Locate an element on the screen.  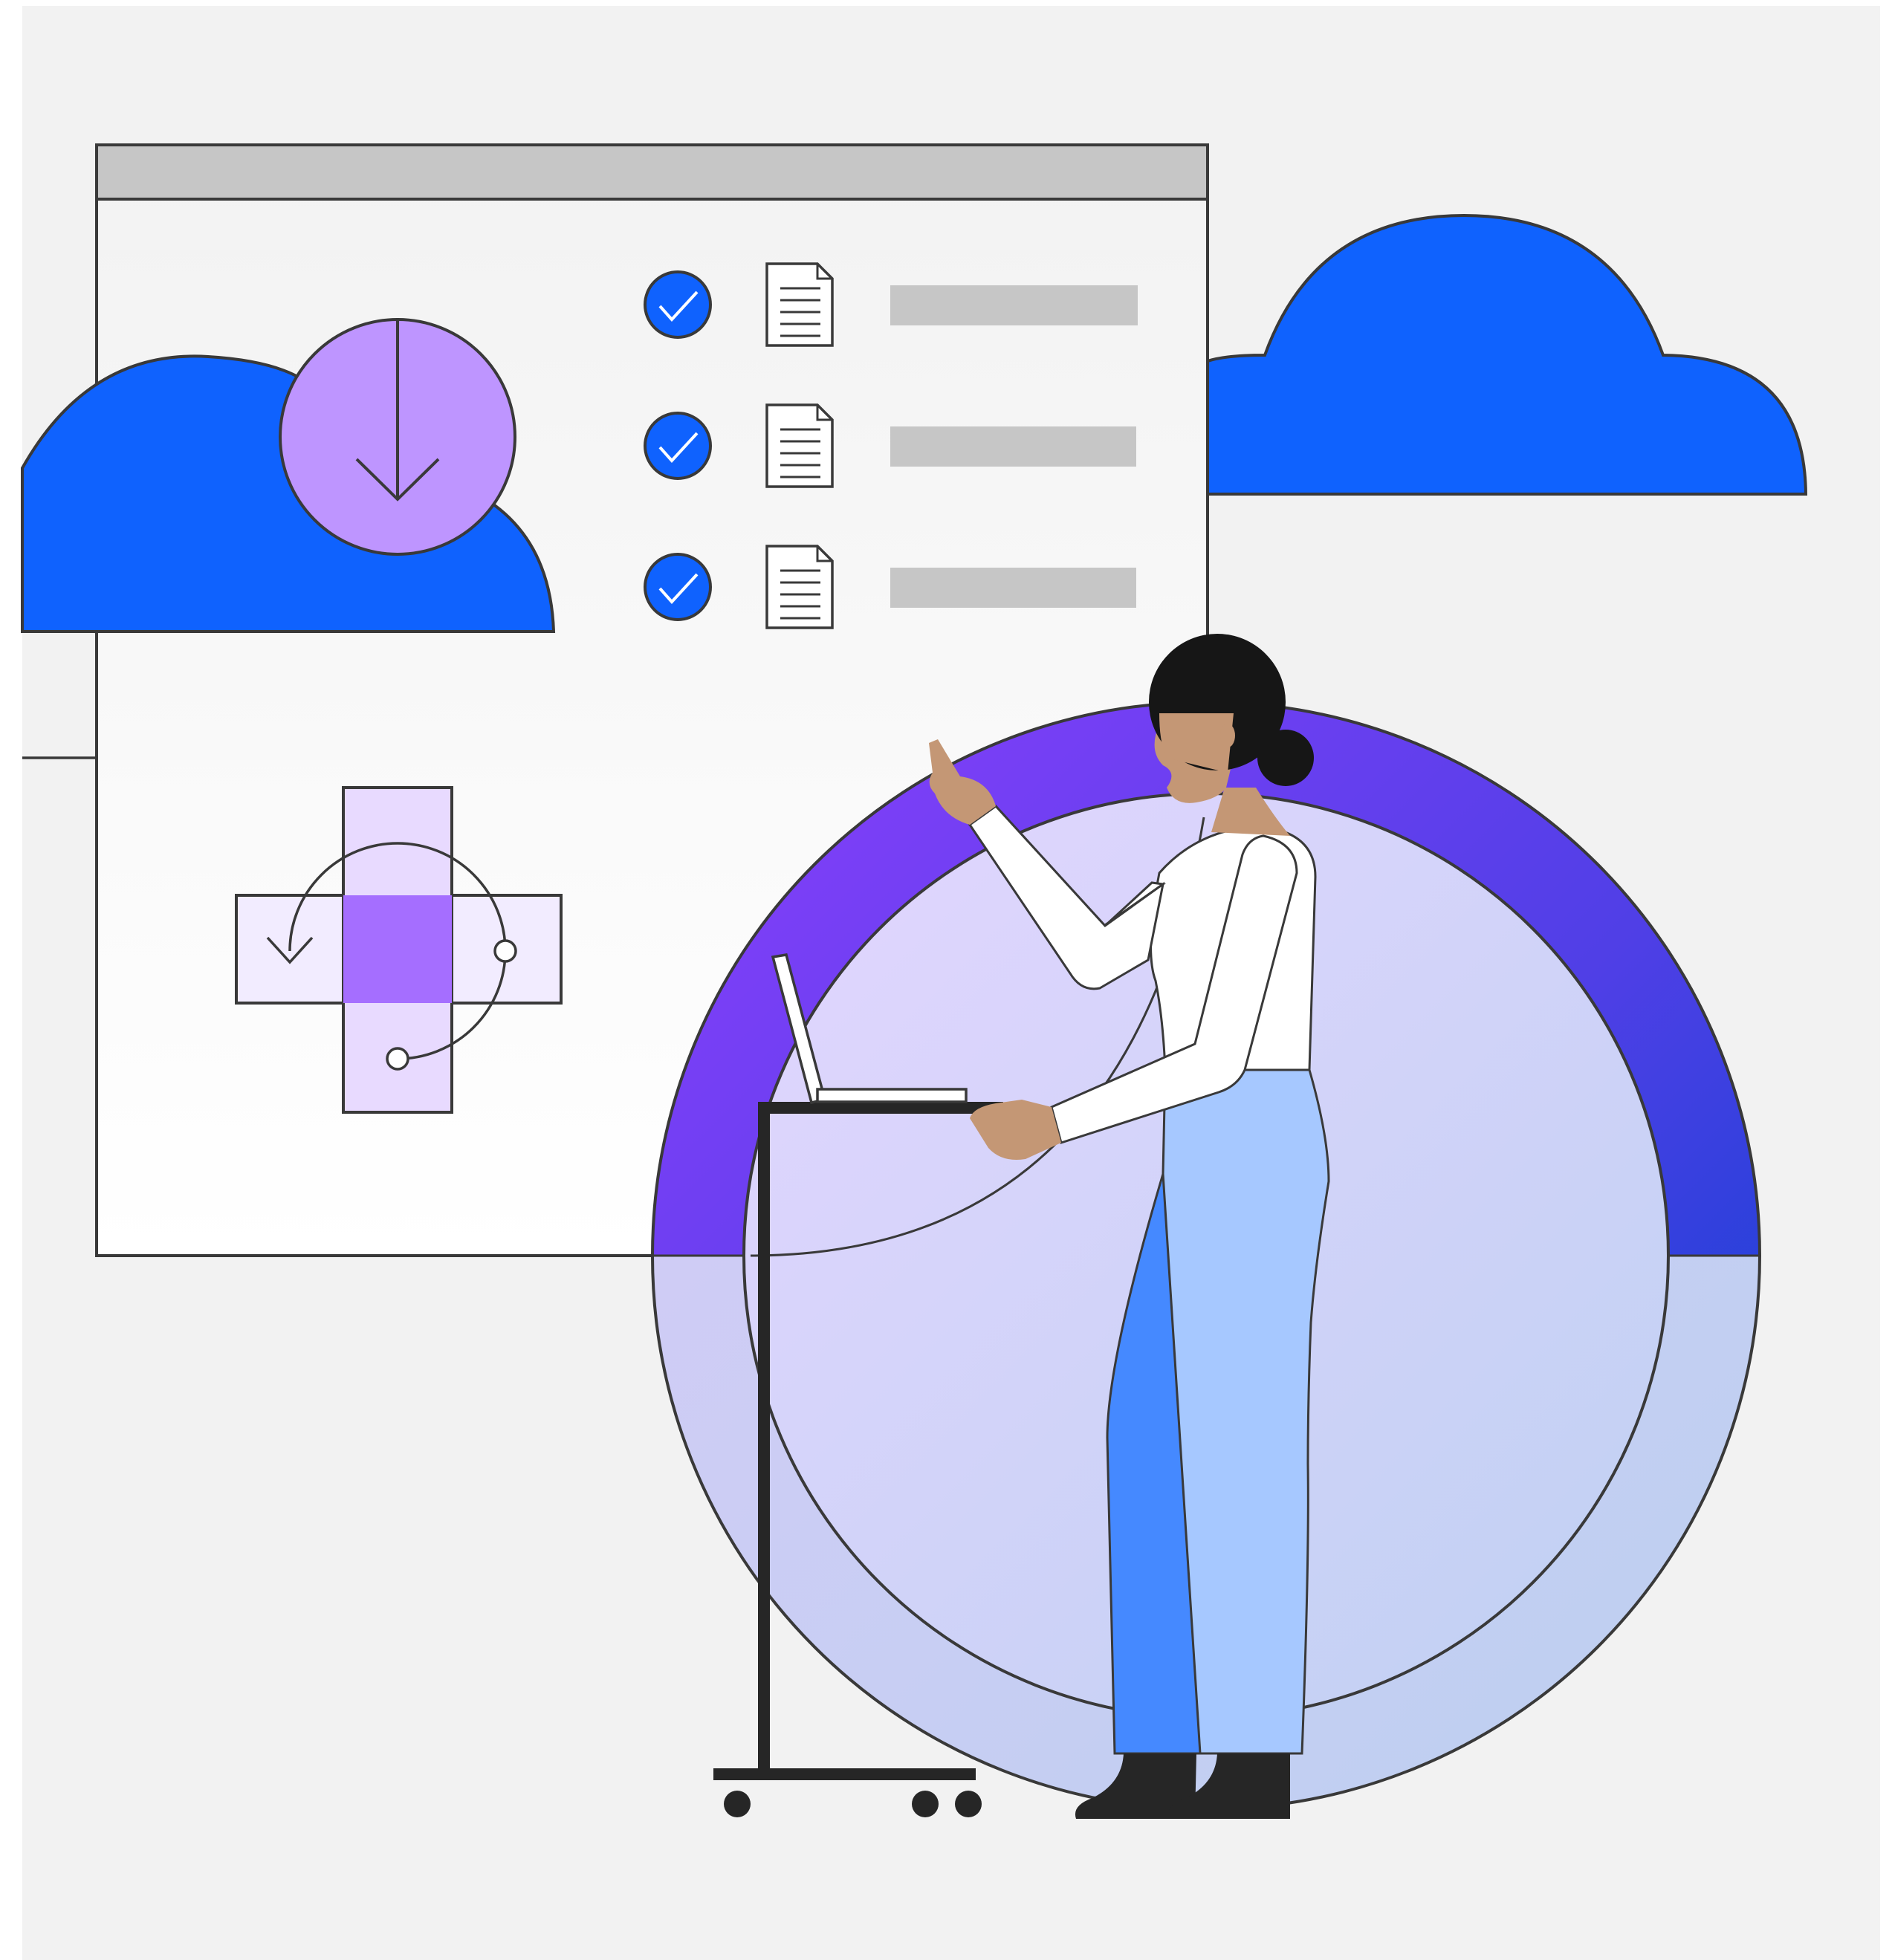
download-icon is located at coordinates (397, 437).